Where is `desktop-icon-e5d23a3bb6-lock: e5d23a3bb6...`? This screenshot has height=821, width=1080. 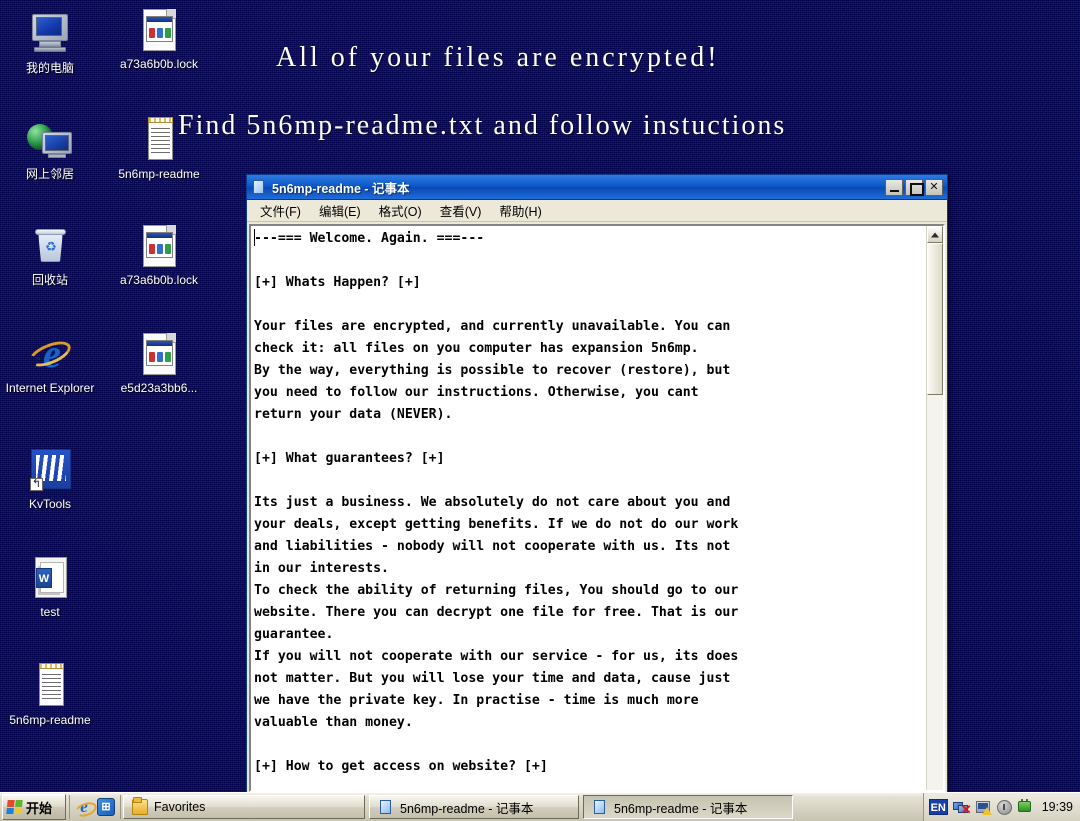 desktop-icon-e5d23a3bb6-lock: e5d23a3bb6... is located at coordinates (159, 362).